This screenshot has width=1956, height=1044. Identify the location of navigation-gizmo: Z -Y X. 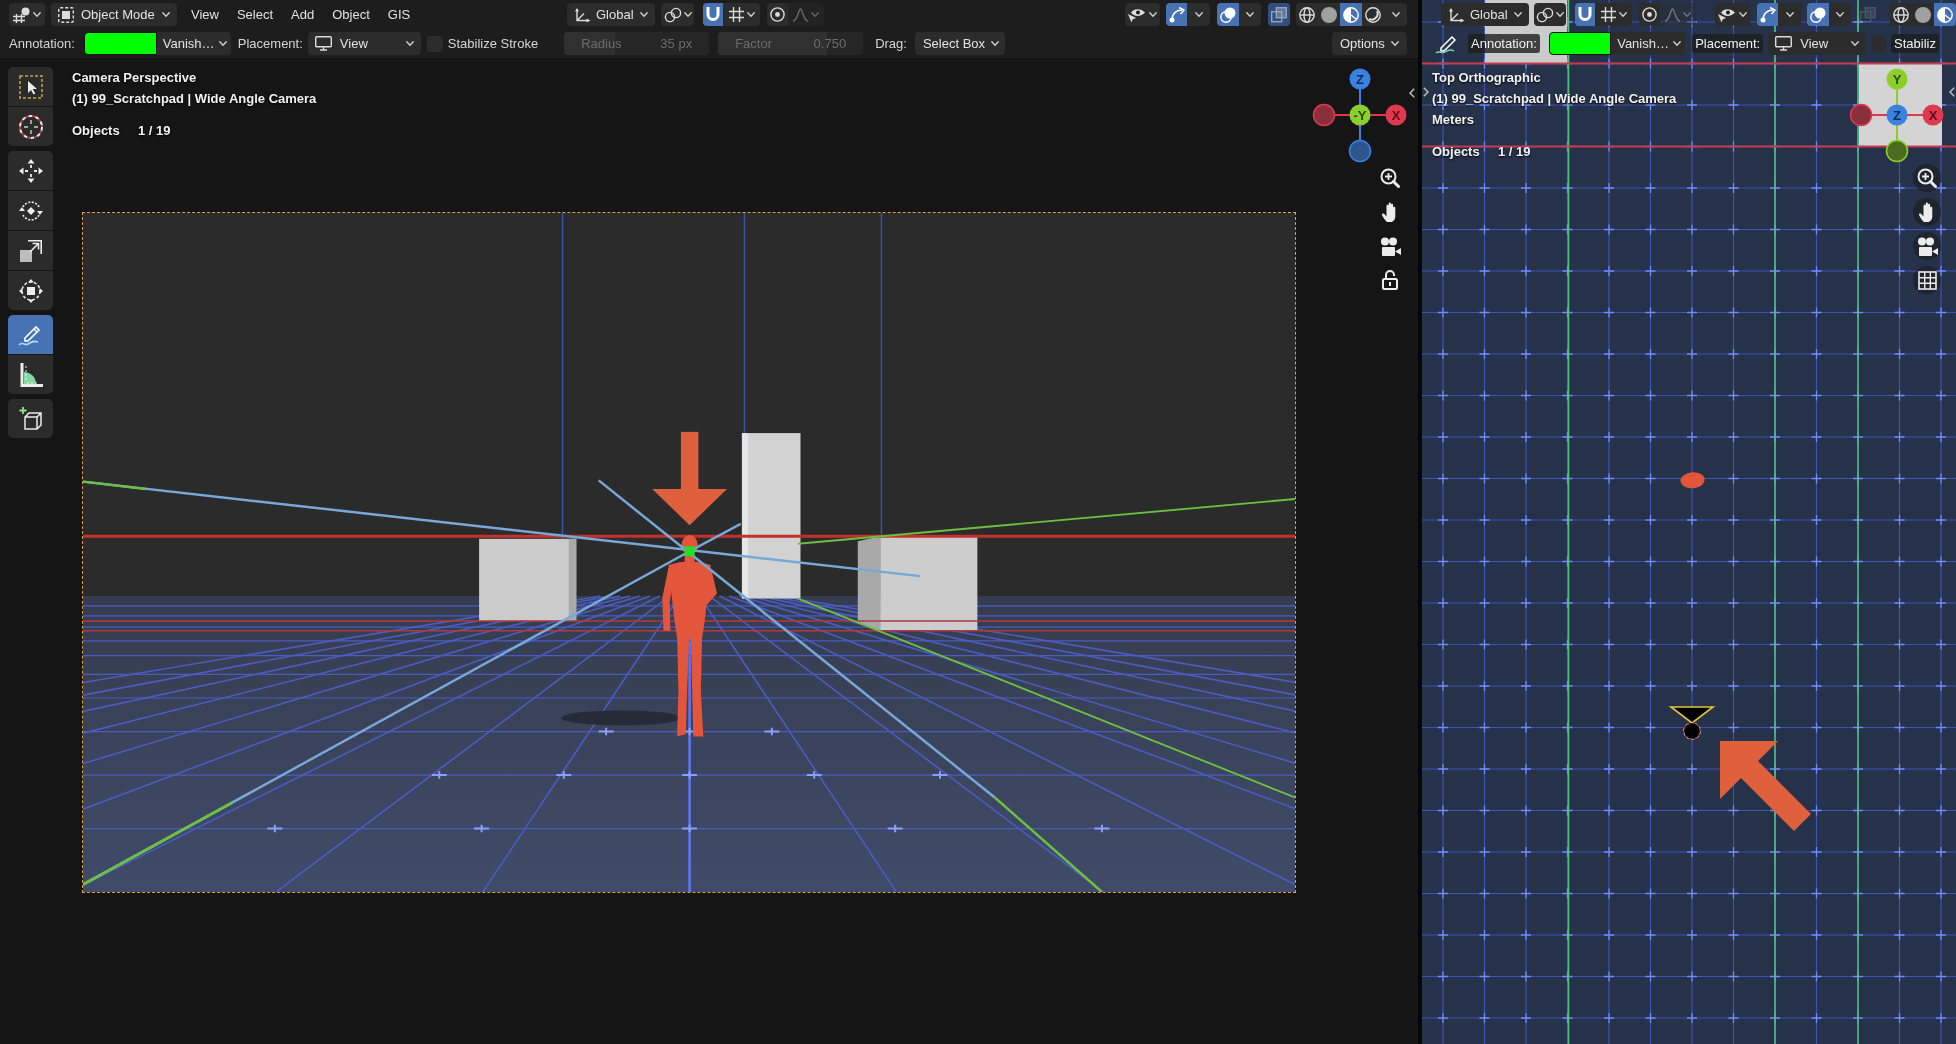
(1360, 115).